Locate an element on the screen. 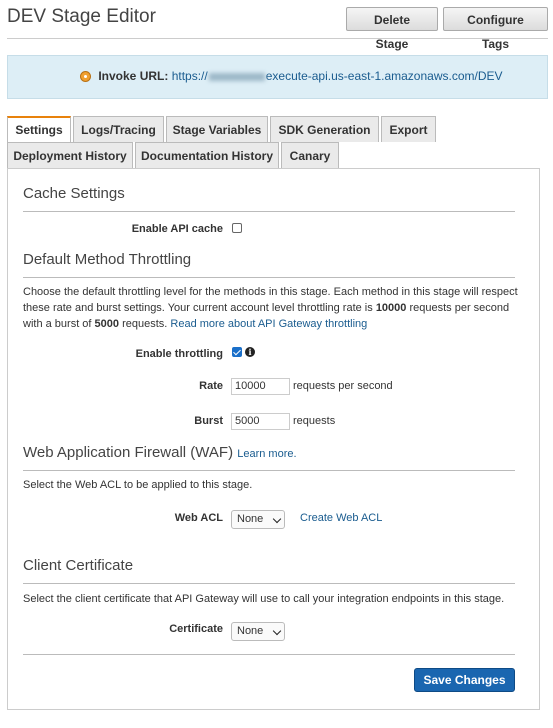  tab-logs-tracing: Logs/Tracing is located at coordinates (118, 129).